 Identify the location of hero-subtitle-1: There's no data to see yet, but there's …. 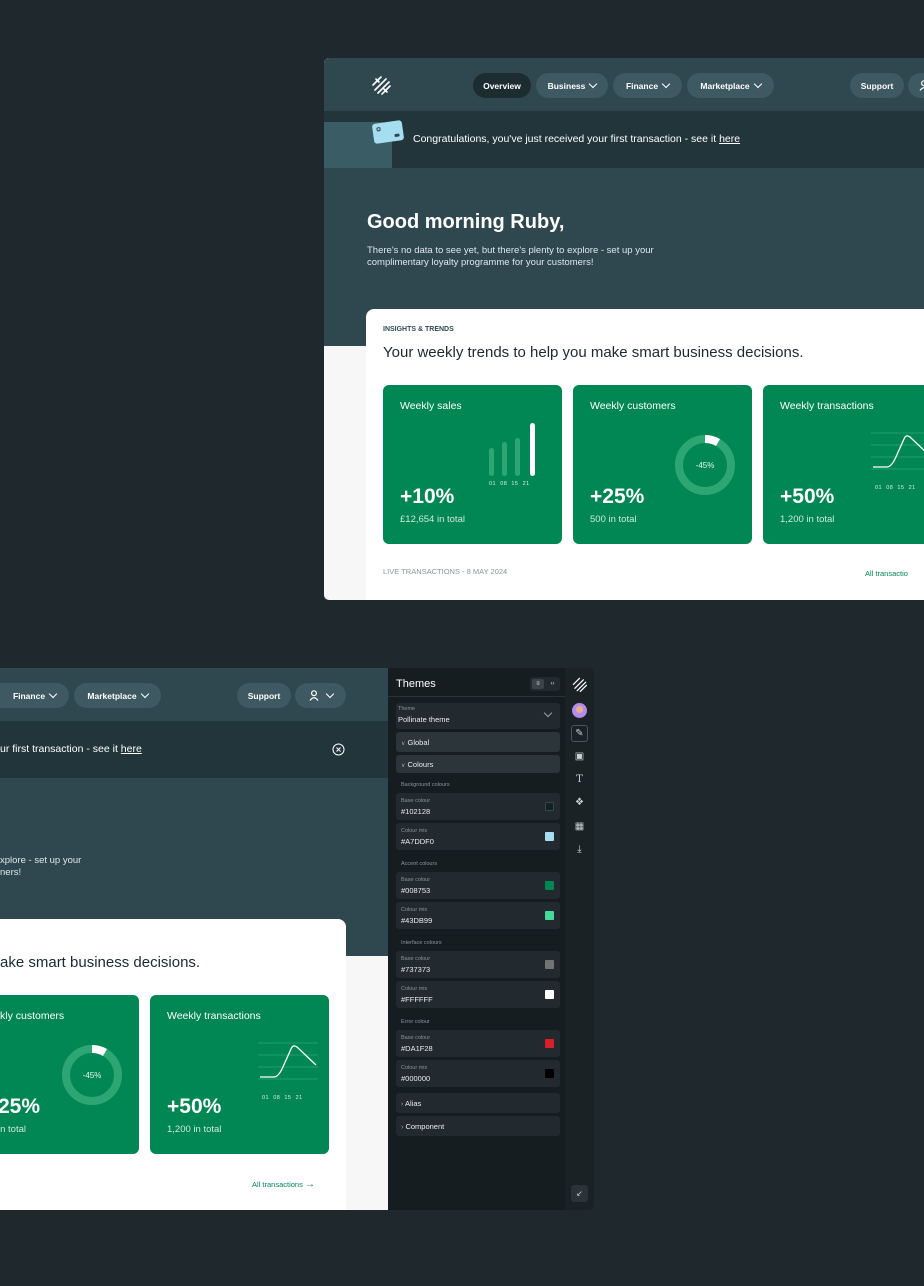
(510, 250).